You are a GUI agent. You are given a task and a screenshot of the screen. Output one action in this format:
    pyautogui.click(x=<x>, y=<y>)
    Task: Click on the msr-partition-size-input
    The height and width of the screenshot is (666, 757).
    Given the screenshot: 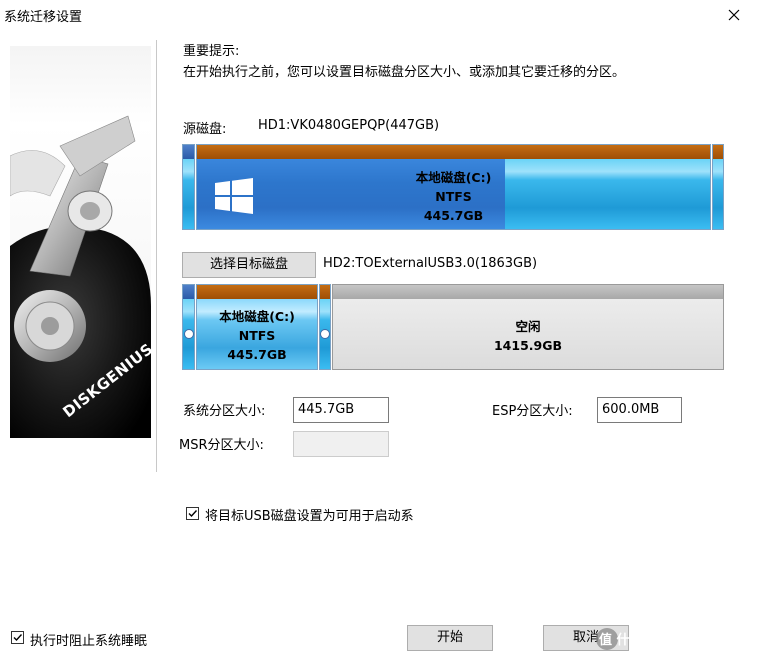 What is the action you would take?
    pyautogui.click(x=341, y=444)
    